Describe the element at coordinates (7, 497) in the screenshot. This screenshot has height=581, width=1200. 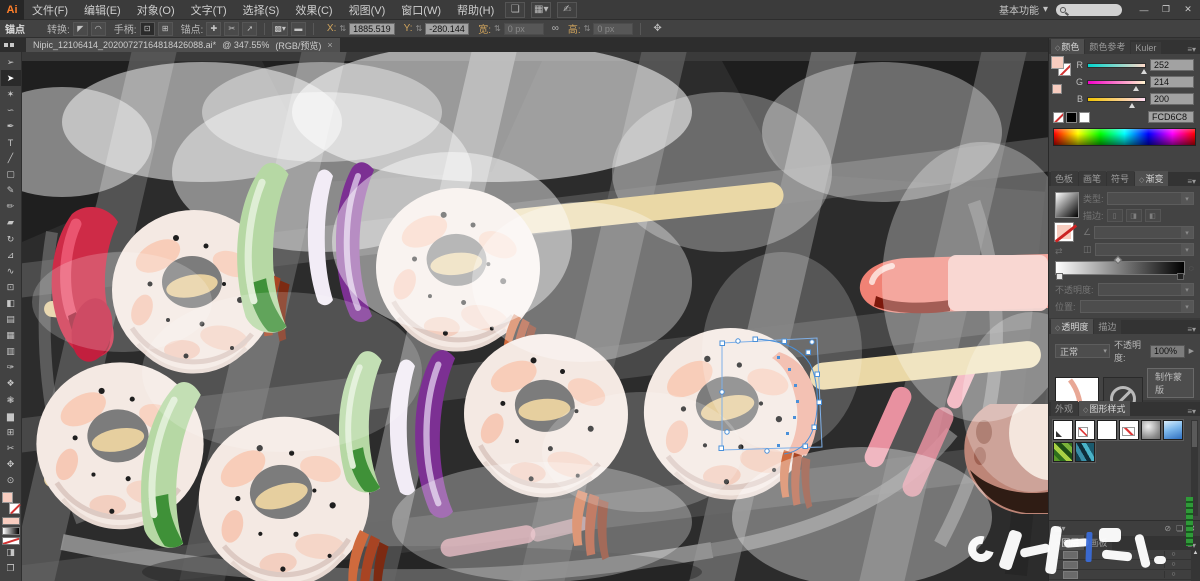
I see `fill-swatch` at that location.